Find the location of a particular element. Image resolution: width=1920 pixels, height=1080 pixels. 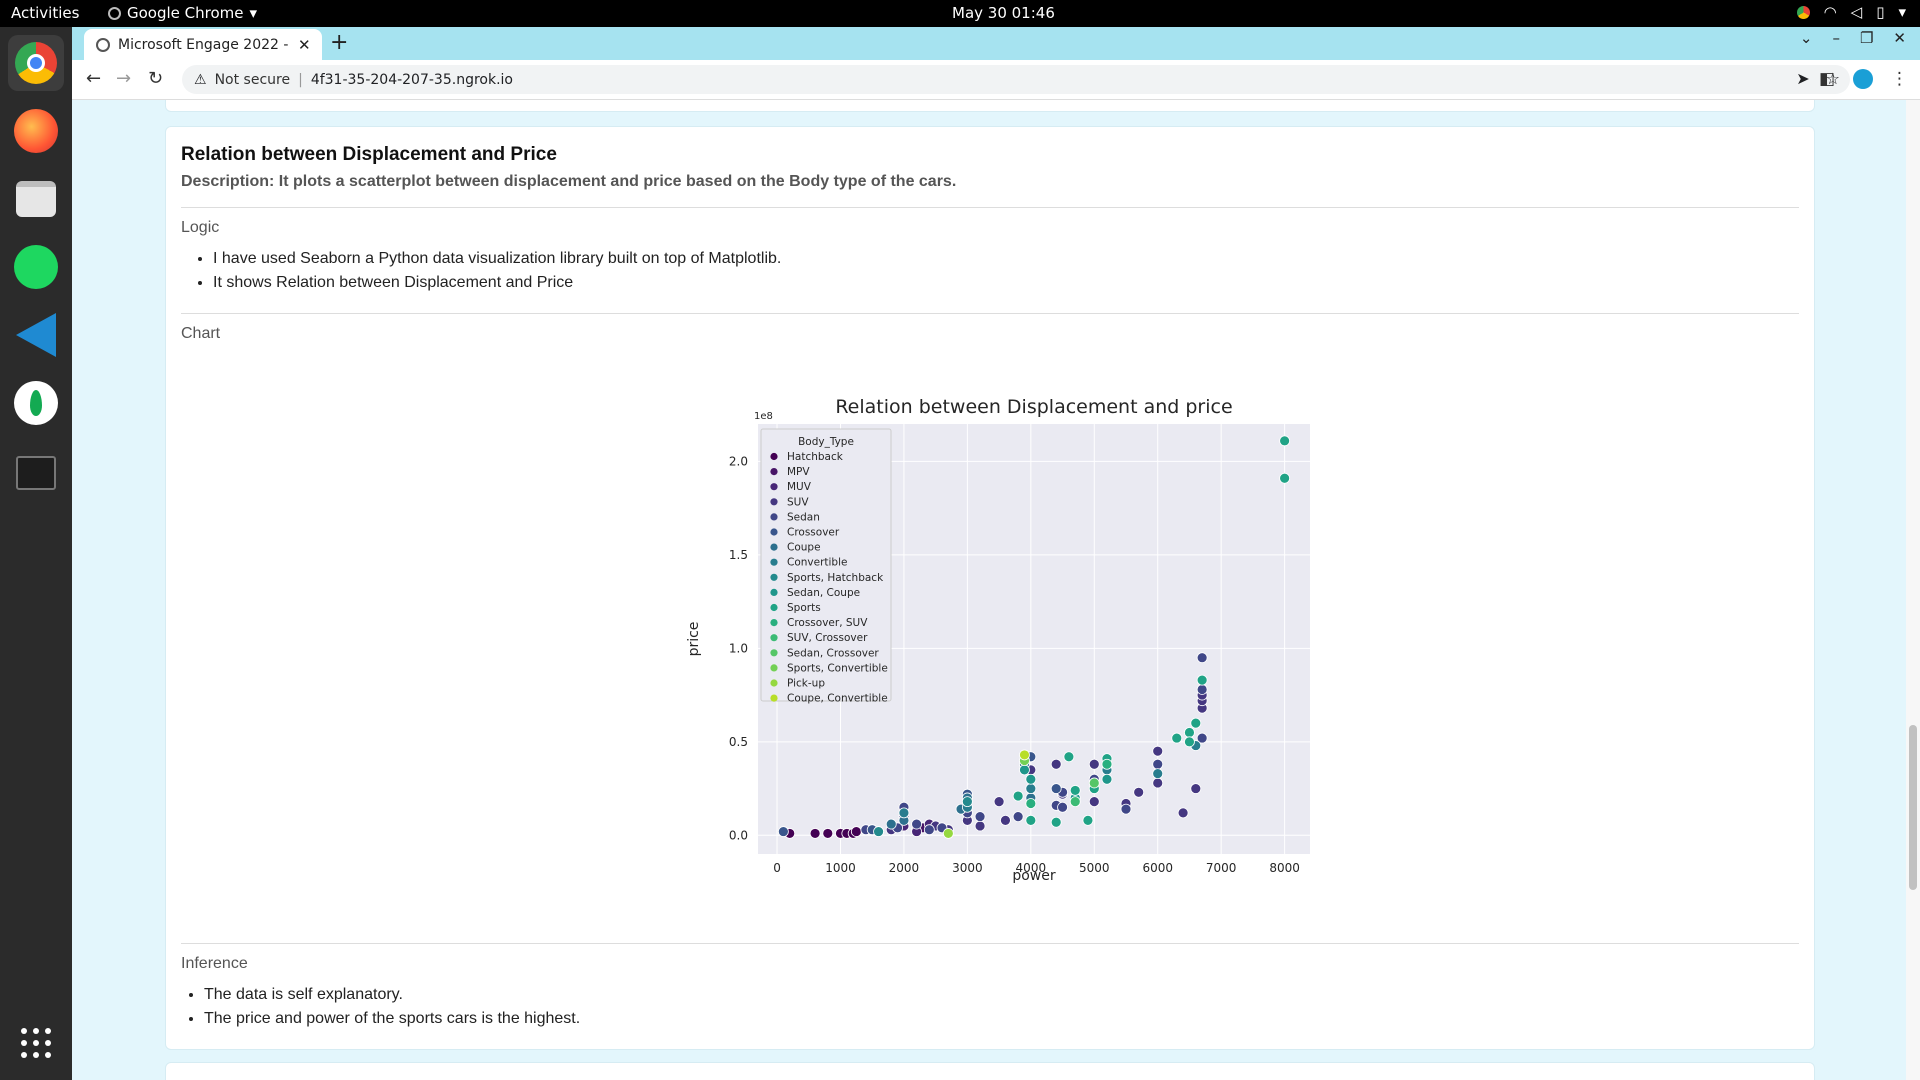

system-tray: ◠ ◁ ▯ ▾ is located at coordinates (1851, 12).